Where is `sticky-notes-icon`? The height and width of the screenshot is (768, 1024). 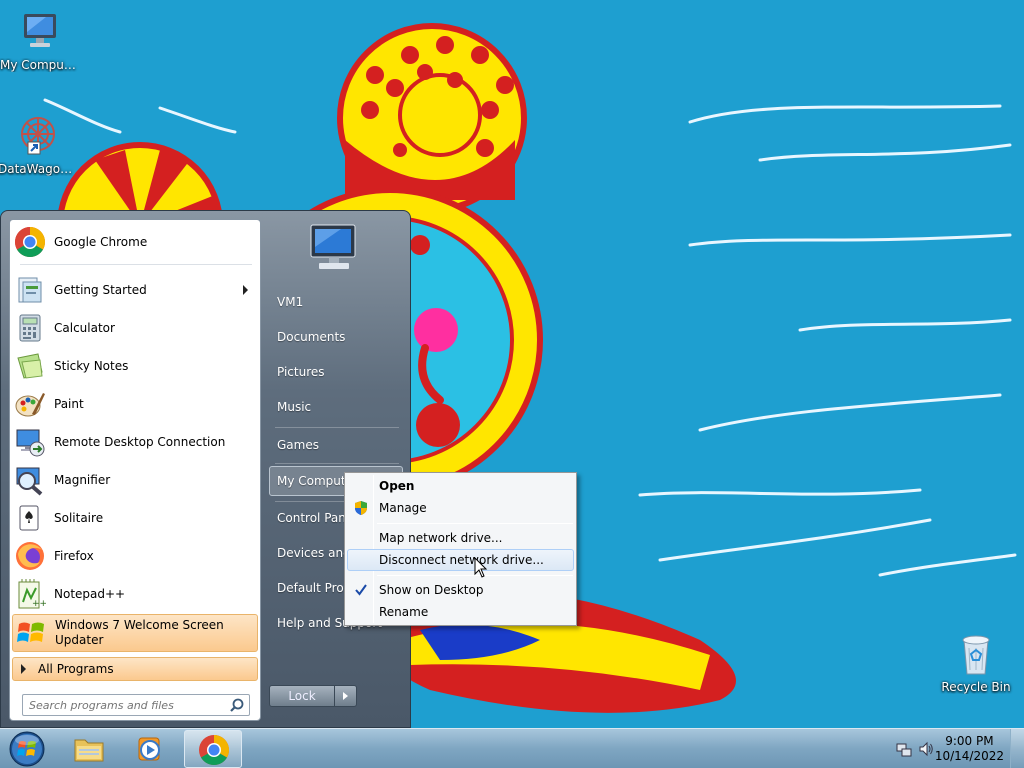 sticky-notes-icon is located at coordinates (30, 366).